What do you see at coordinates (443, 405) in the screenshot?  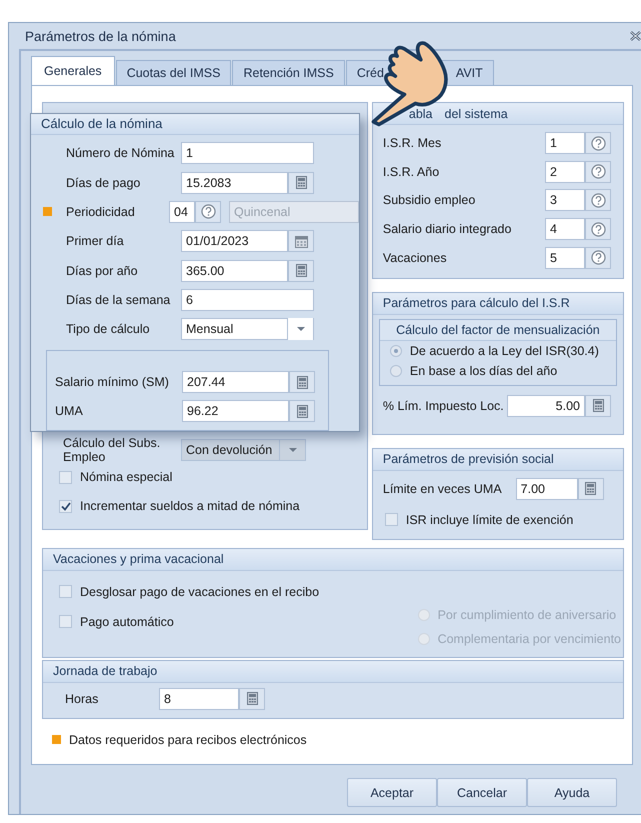 I see `field-label: % Lím. Impuesto Loc.` at bounding box center [443, 405].